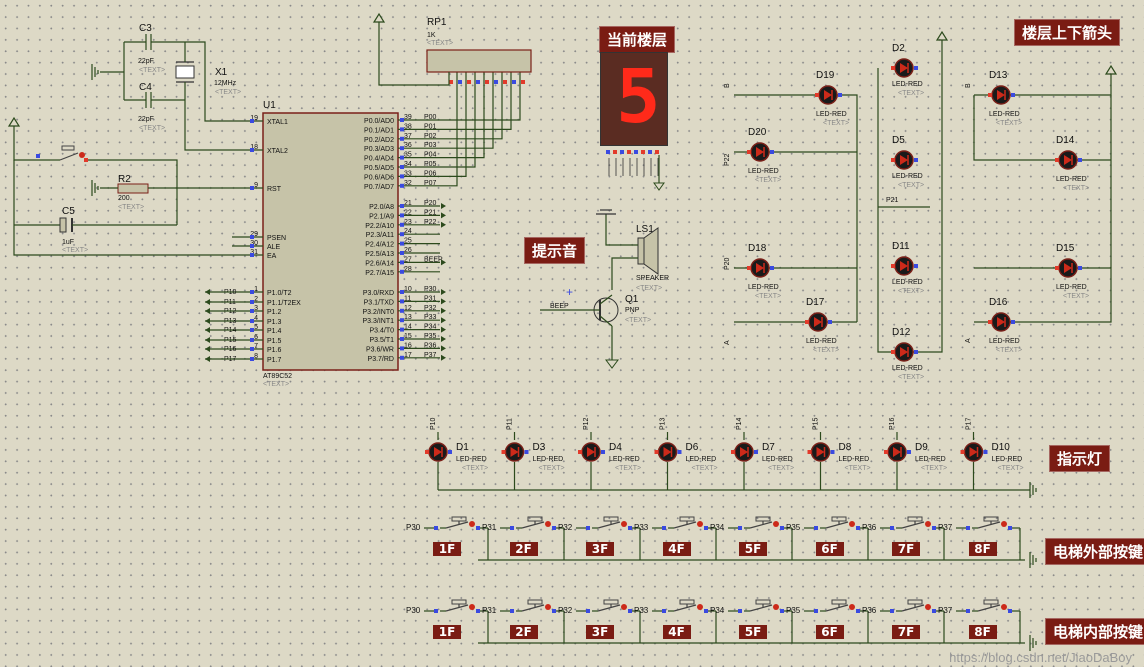  What do you see at coordinates (145, 87) in the screenshot?
I see `c4-ref: C4` at bounding box center [145, 87].